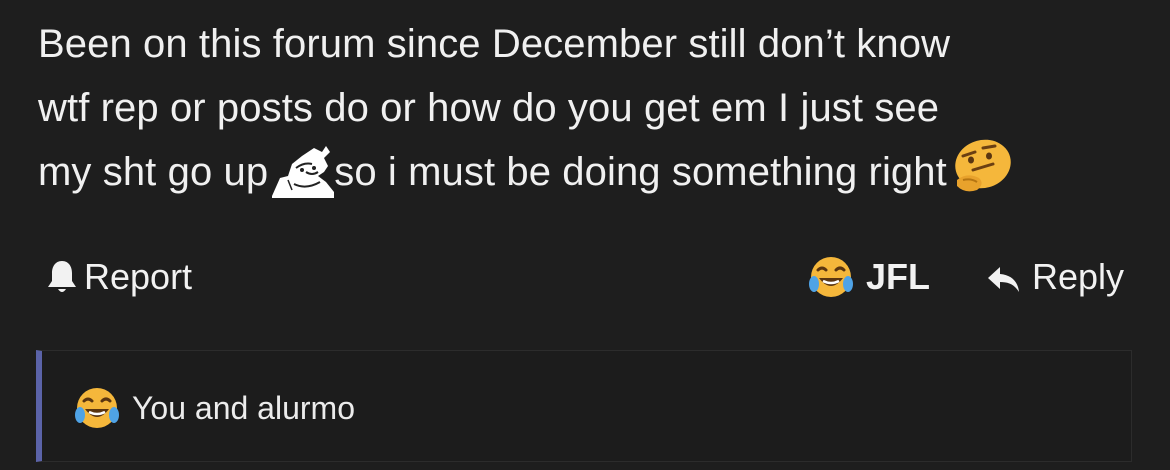 Image resolution: width=1170 pixels, height=470 pixels. I want to click on post-line-3-end: so i must be doing something right, so click(640, 172).